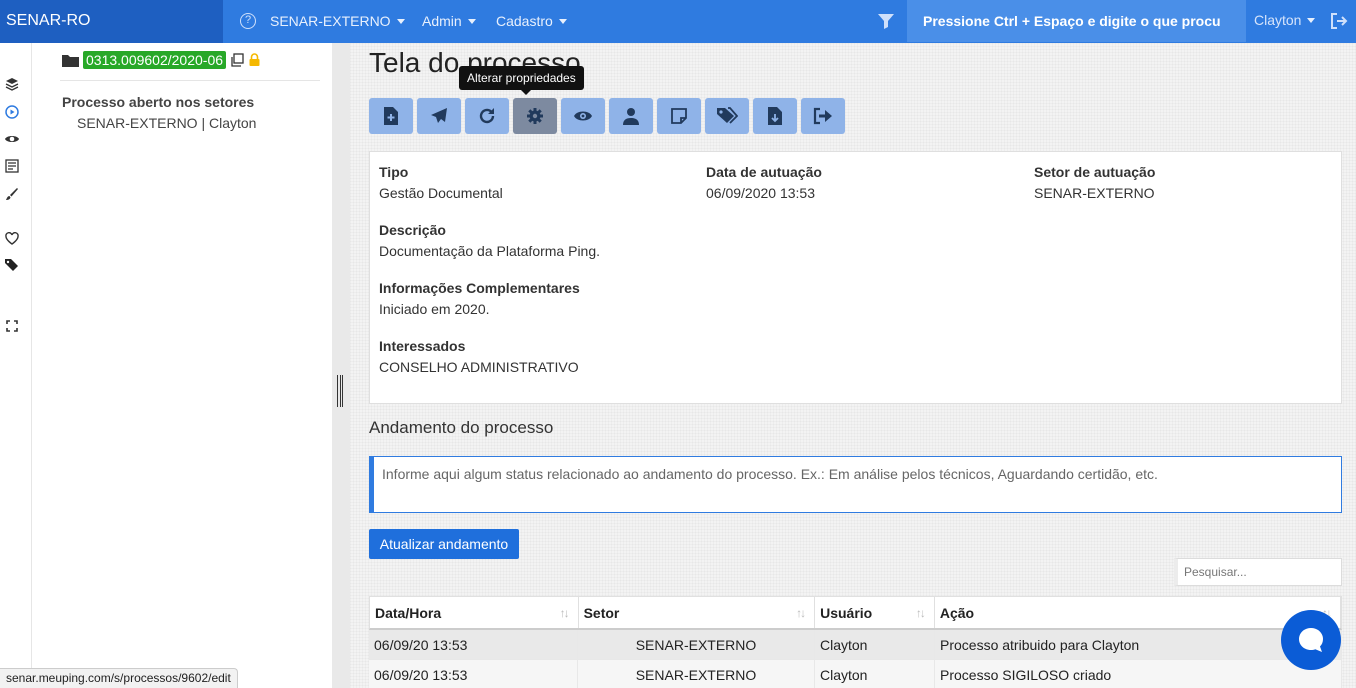 The image size is (1356, 688). Describe the element at coordinates (441, 193) in the screenshot. I see `tipo-value: Gestão Documental` at that location.